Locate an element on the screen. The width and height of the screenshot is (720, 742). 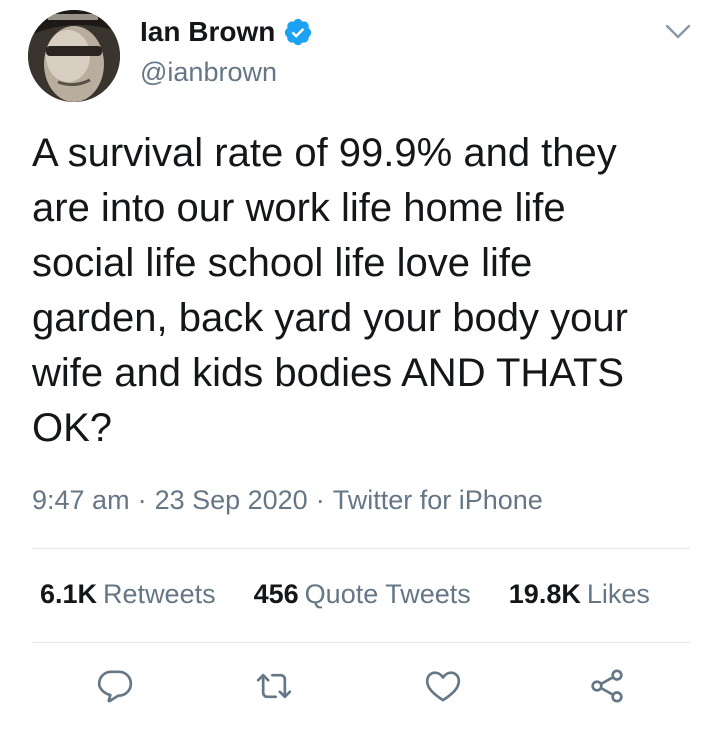
tweet-meta: 9:47 am · 23 Sep 2020 · Twitter for iPhone is located at coordinates (287, 500).